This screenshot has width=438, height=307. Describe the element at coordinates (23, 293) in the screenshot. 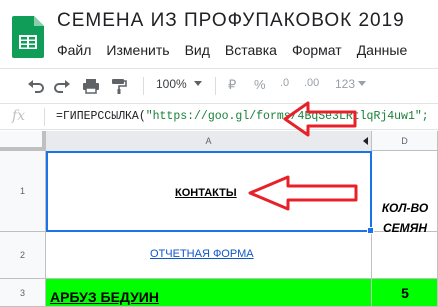

I see `row-header-3: 3` at that location.